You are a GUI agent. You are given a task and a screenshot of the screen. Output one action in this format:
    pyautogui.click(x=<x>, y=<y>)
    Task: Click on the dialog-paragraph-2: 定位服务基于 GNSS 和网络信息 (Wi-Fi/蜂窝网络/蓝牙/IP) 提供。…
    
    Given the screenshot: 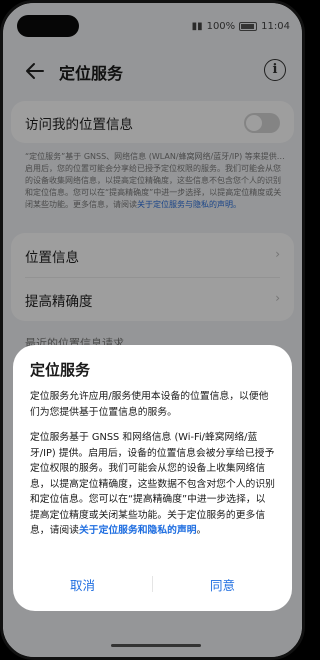 What is the action you would take?
    pyautogui.click(x=152, y=484)
    